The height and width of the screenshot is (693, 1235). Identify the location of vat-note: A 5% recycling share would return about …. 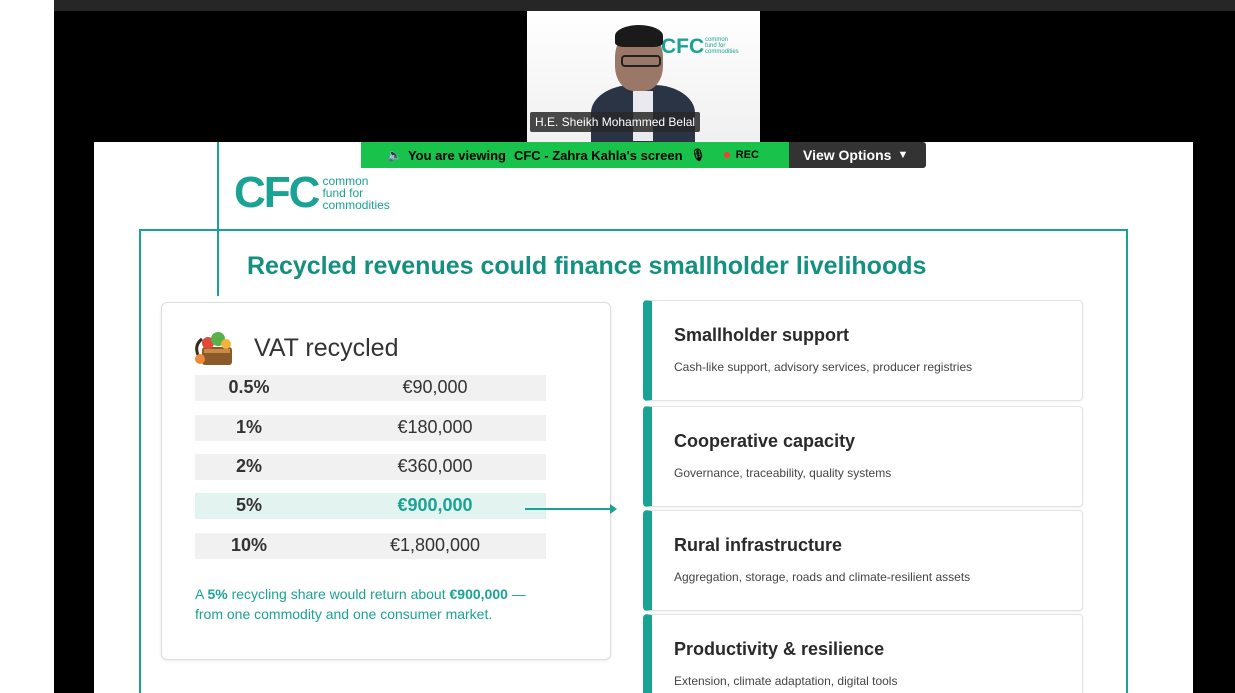
(375, 604).